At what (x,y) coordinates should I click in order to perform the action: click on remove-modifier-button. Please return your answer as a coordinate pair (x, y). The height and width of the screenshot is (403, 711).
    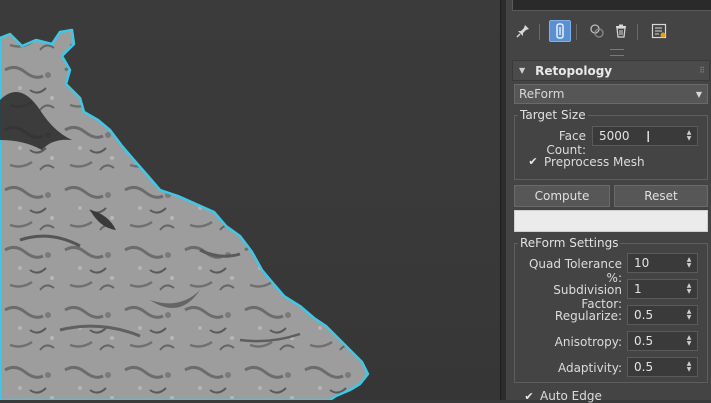
    Looking at the image, I should click on (621, 31).